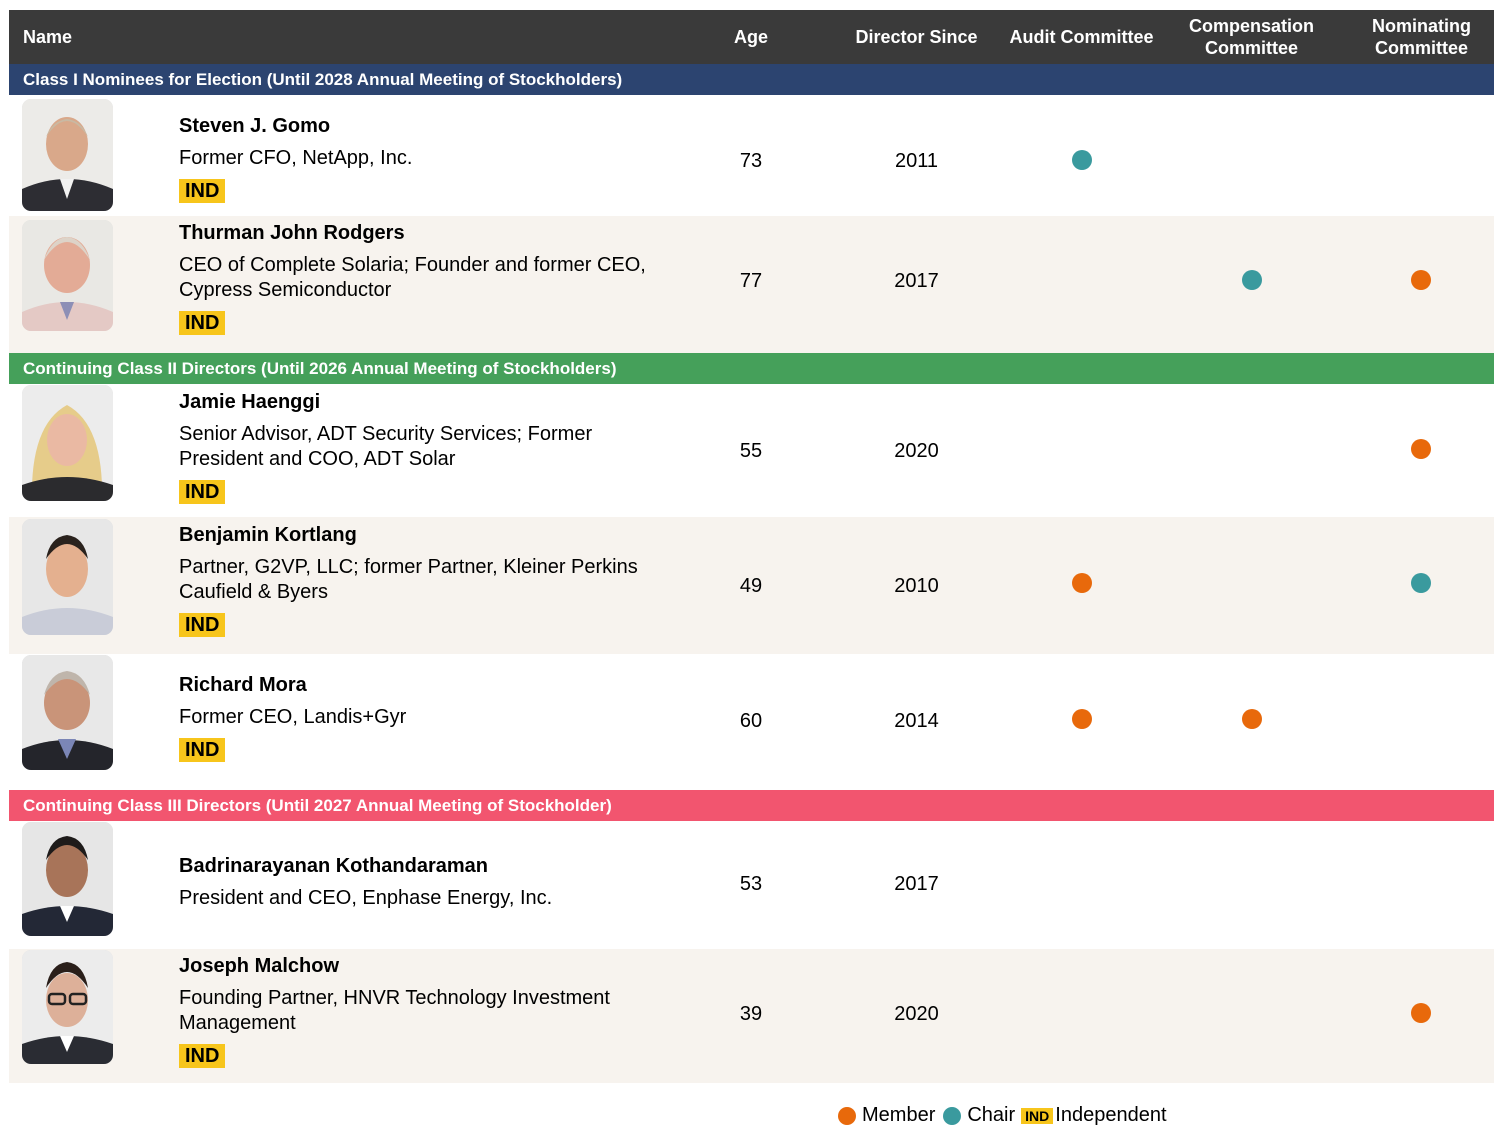 This screenshot has width=1494, height=1127. I want to click on director-age: 49, so click(751, 586).